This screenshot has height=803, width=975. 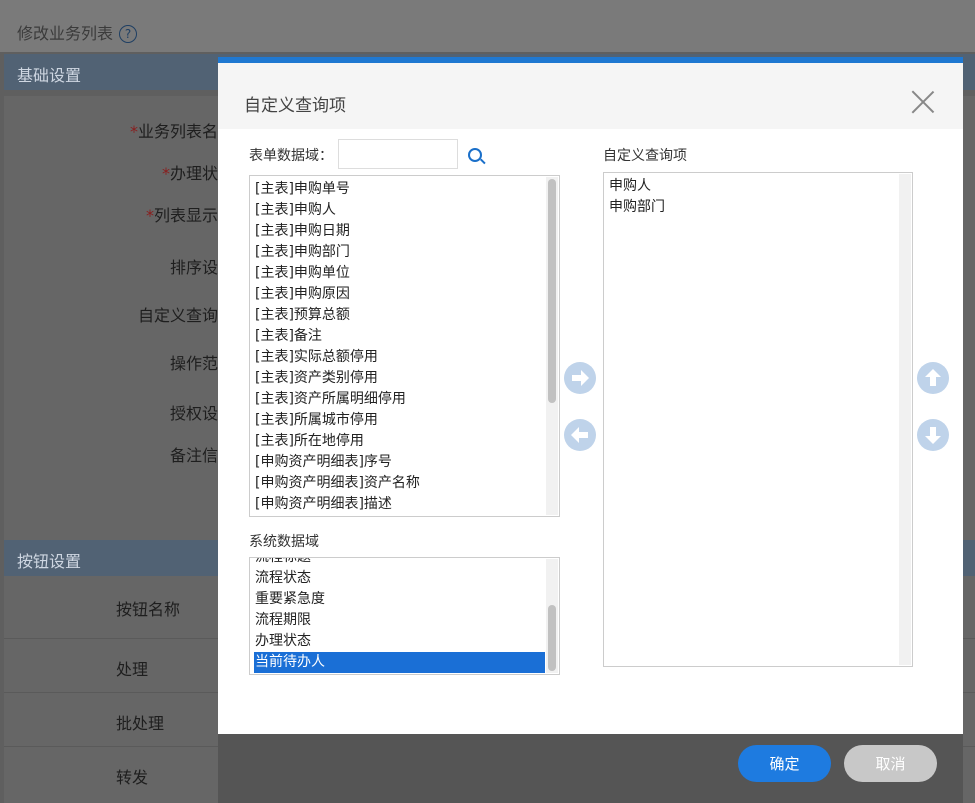 I want to click on system-field-item: 流程期限, so click(x=399, y=620).